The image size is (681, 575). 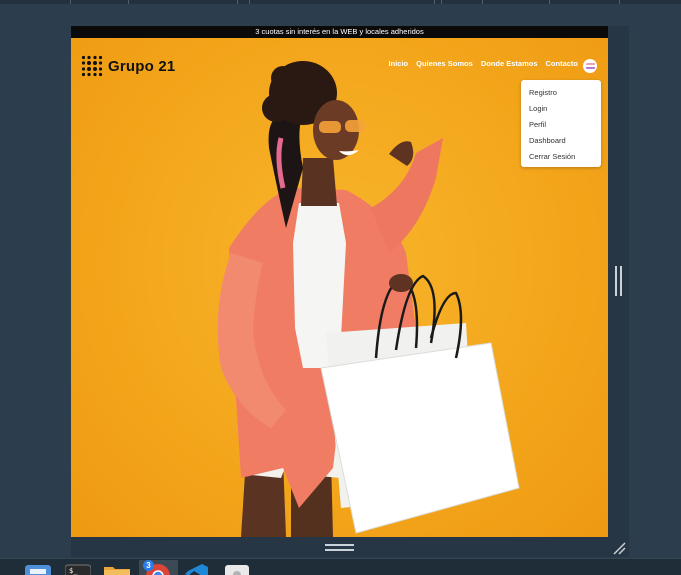 I want to click on horizontal-resize-handle, so click(x=339, y=547).